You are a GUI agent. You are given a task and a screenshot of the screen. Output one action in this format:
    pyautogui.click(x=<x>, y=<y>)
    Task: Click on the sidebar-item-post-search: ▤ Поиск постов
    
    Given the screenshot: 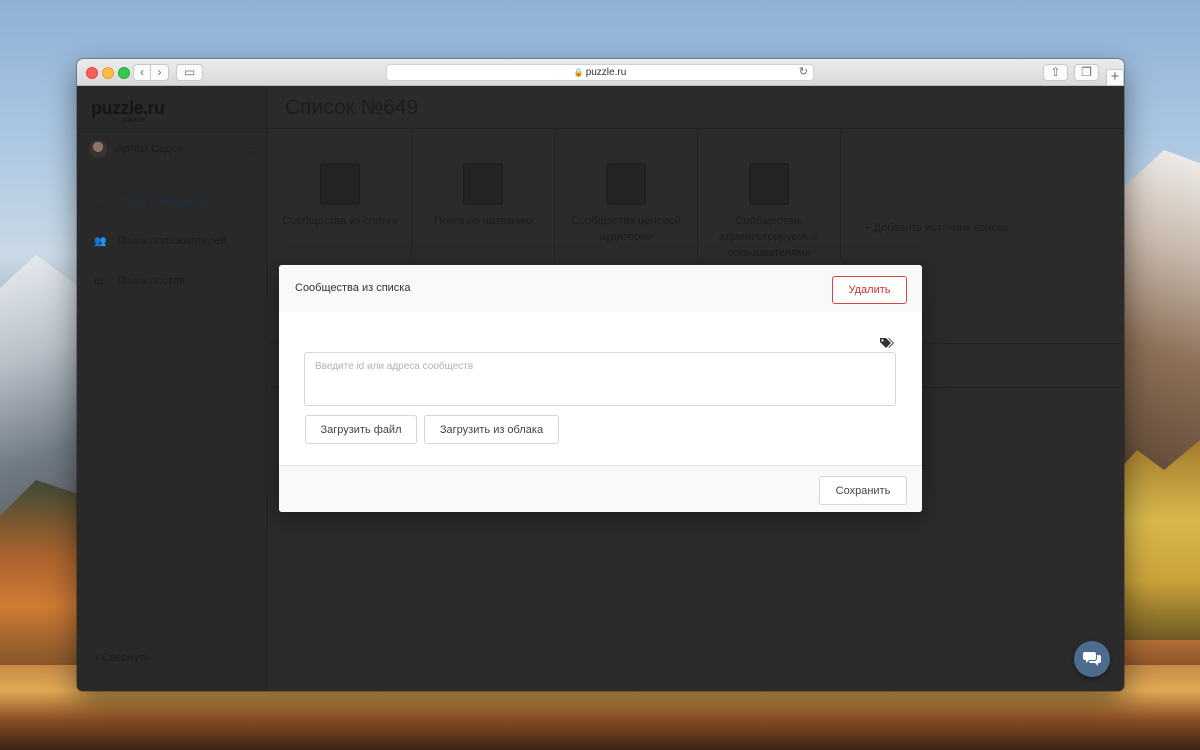 What is the action you would take?
    pyautogui.click(x=139, y=281)
    